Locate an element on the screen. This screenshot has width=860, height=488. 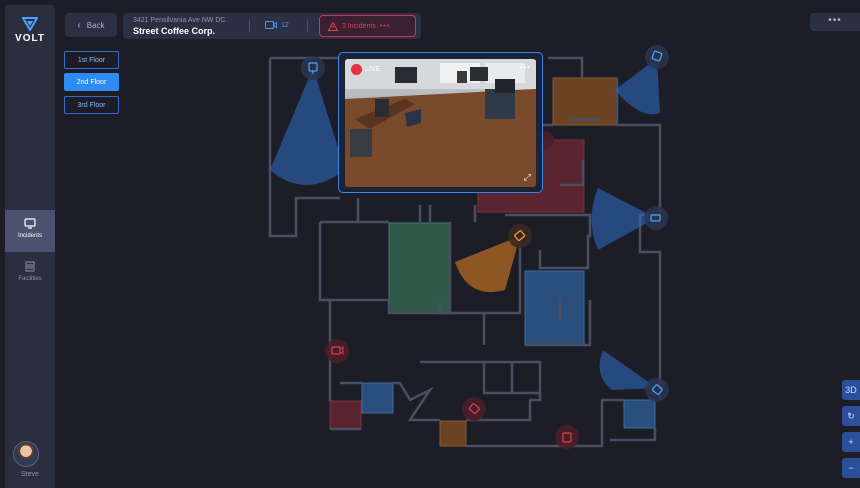
zoom-out-button: − is located at coordinates (851, 468).